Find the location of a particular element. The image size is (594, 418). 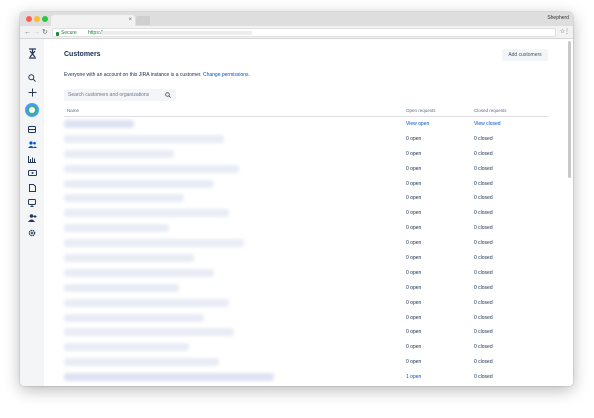

back-arrow-icon: ← is located at coordinates (27, 32).